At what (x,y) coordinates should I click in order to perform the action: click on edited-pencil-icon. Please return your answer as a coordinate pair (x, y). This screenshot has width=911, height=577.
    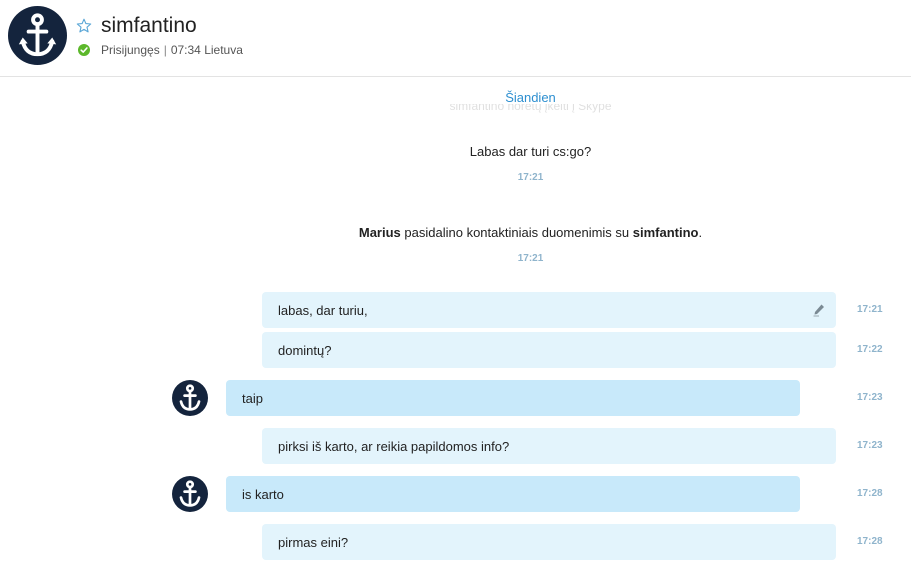
    Looking at the image, I should click on (819, 310).